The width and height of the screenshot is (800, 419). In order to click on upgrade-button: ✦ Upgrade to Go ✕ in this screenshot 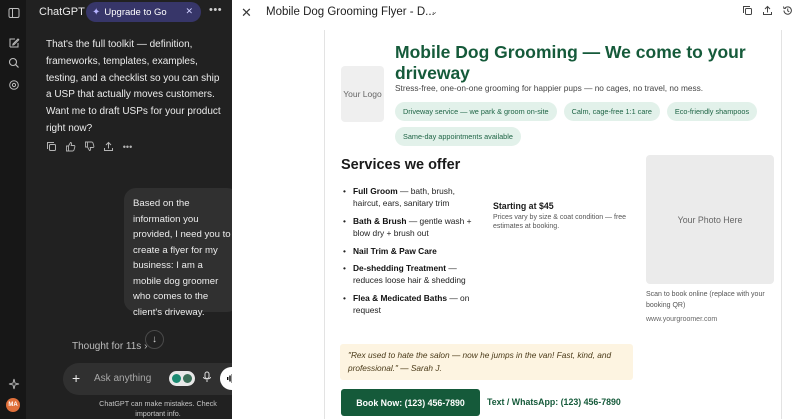, I will do `click(143, 12)`.